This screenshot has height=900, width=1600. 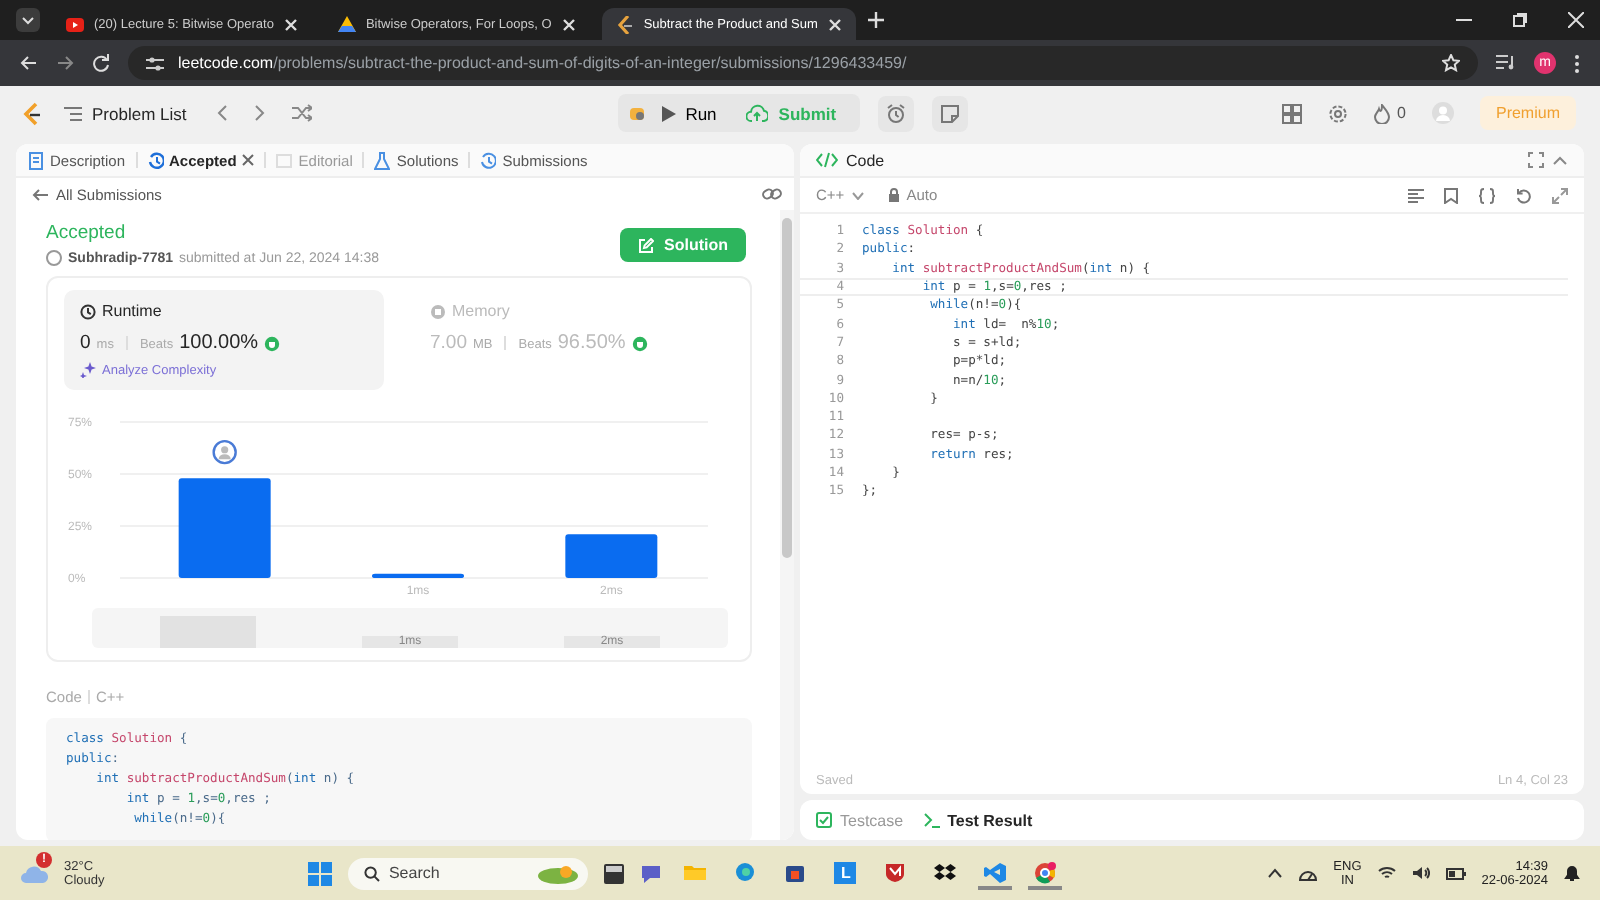 What do you see at coordinates (894, 195) in the screenshot?
I see `lock-icon` at bounding box center [894, 195].